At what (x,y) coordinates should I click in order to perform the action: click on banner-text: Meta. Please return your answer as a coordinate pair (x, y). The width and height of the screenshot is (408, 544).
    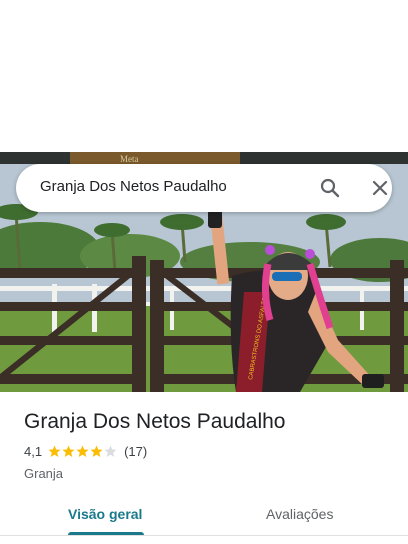
    Looking at the image, I should click on (129, 159).